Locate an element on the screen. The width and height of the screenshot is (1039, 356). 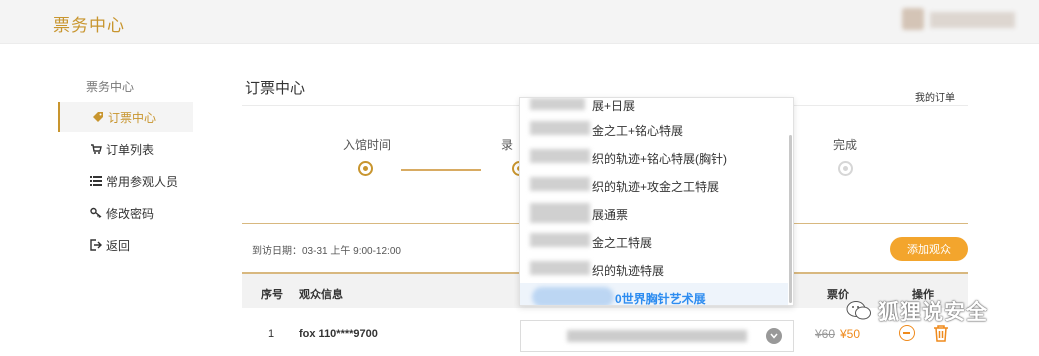
row-visitor: fox 110****9700 is located at coordinates (338, 334).